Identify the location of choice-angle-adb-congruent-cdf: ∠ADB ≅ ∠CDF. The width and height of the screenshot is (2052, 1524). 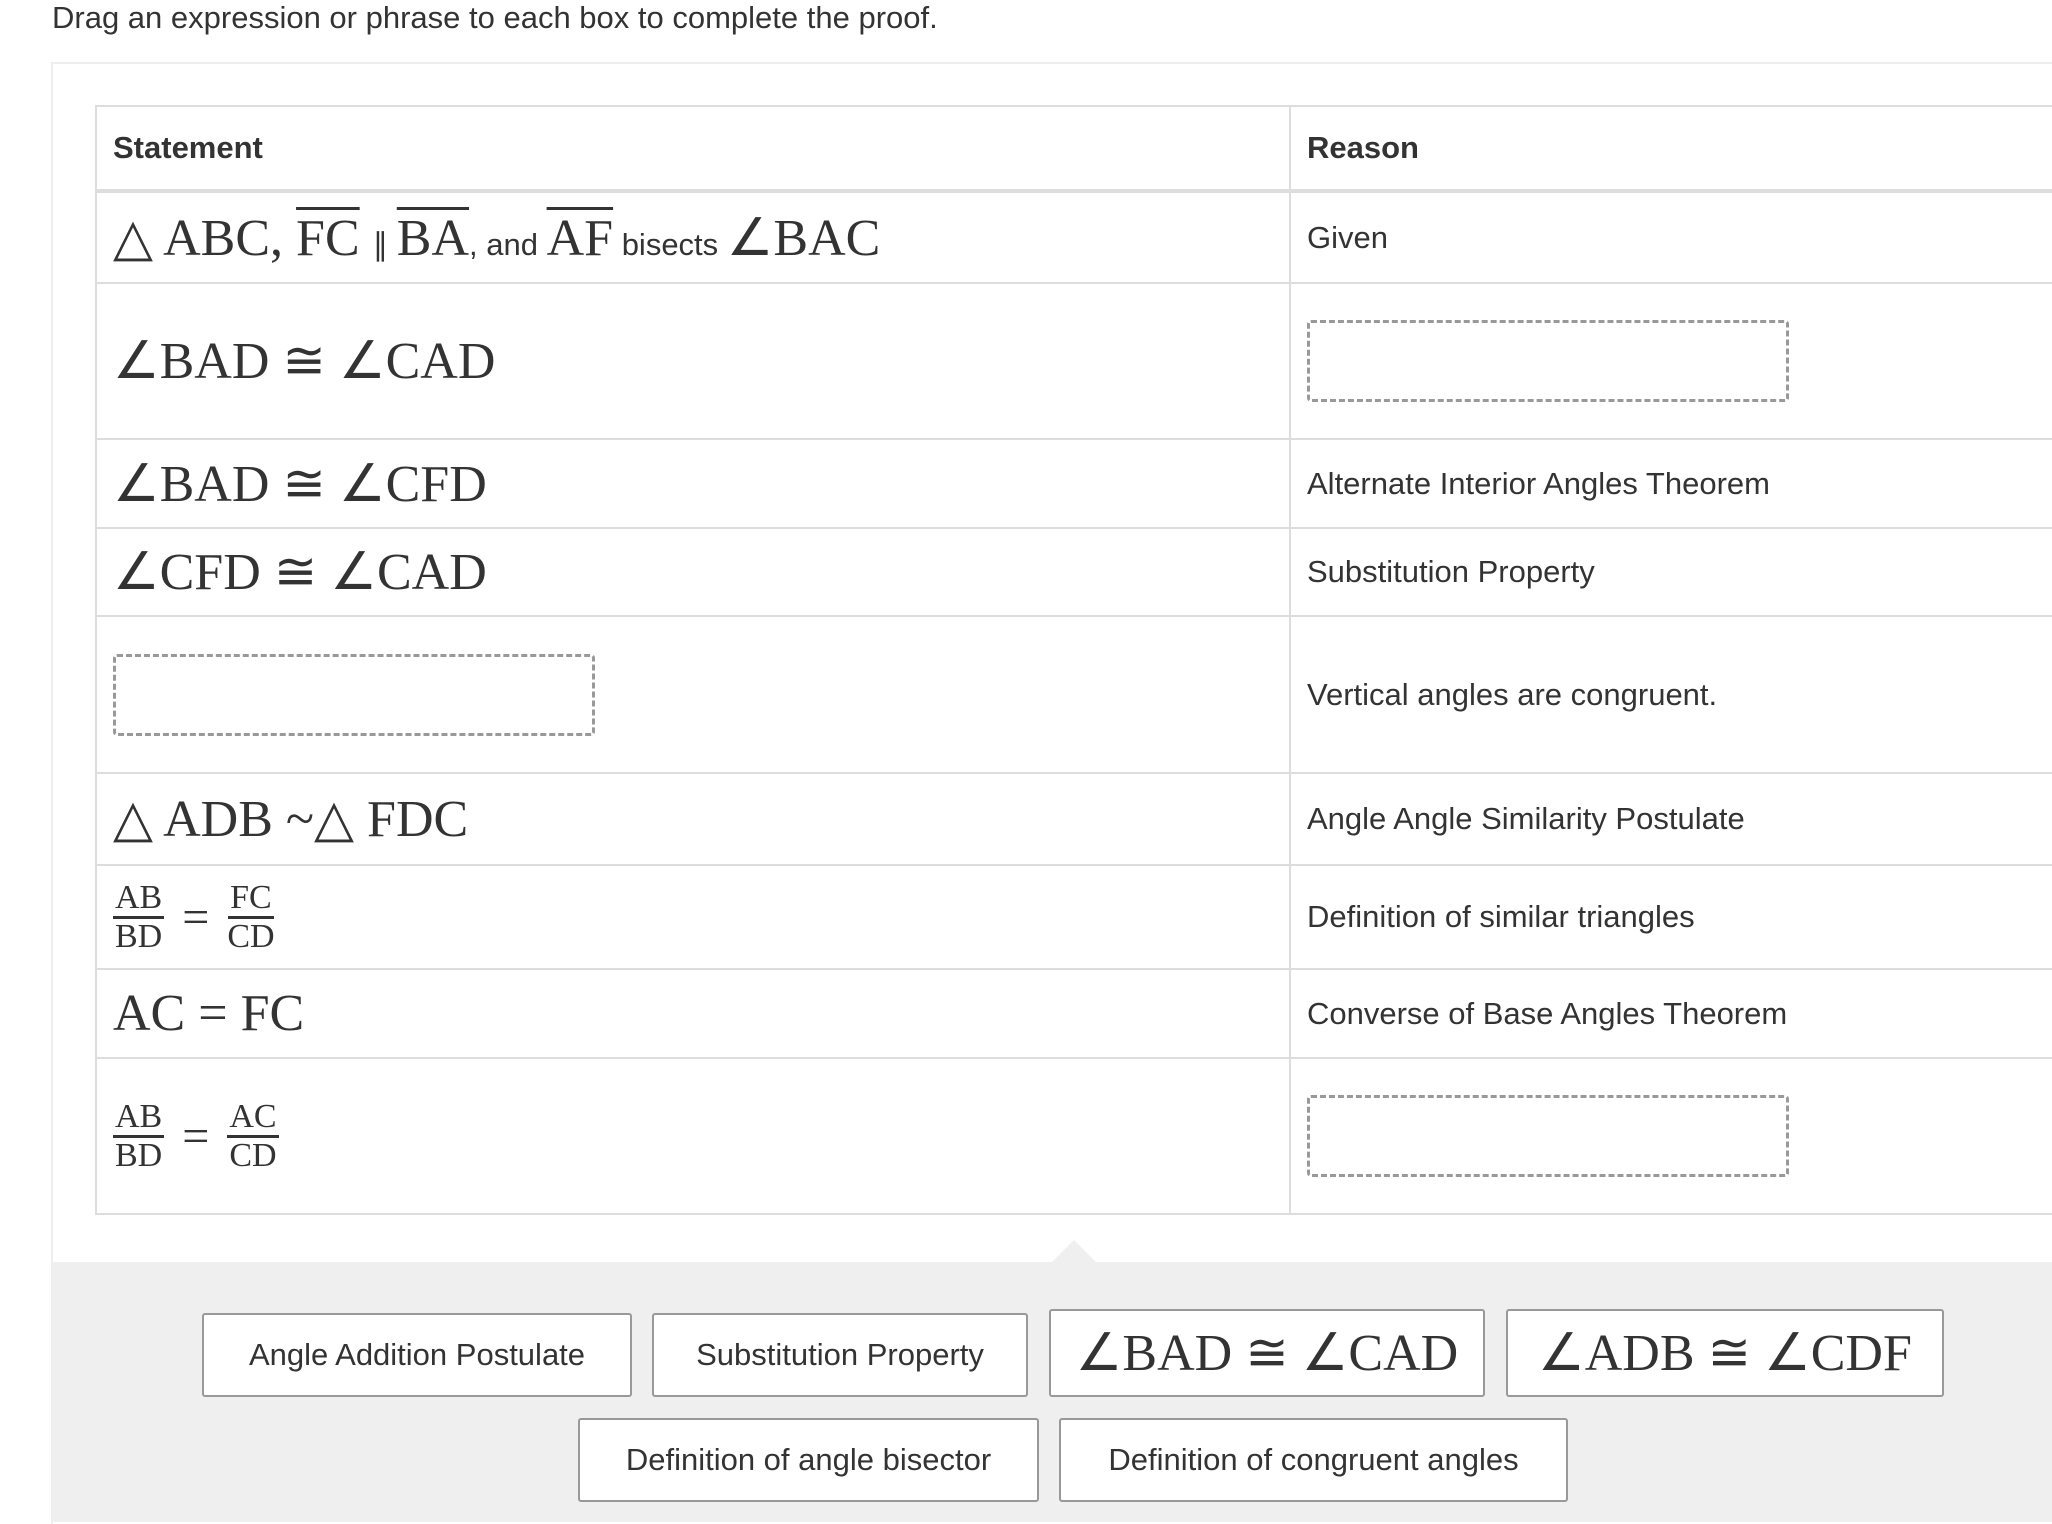
(1725, 1353).